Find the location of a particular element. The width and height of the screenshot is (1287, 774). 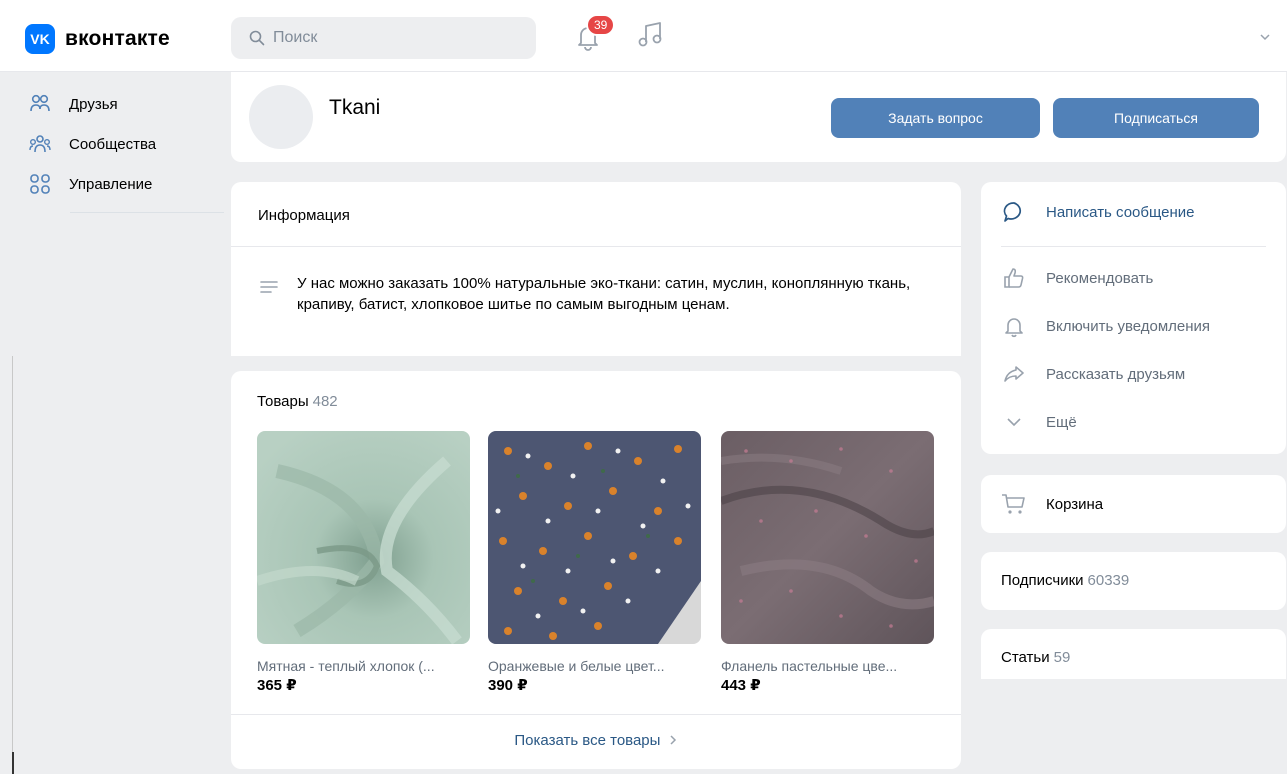

share-action: Рассказать друзьям is located at coordinates (1093, 374).